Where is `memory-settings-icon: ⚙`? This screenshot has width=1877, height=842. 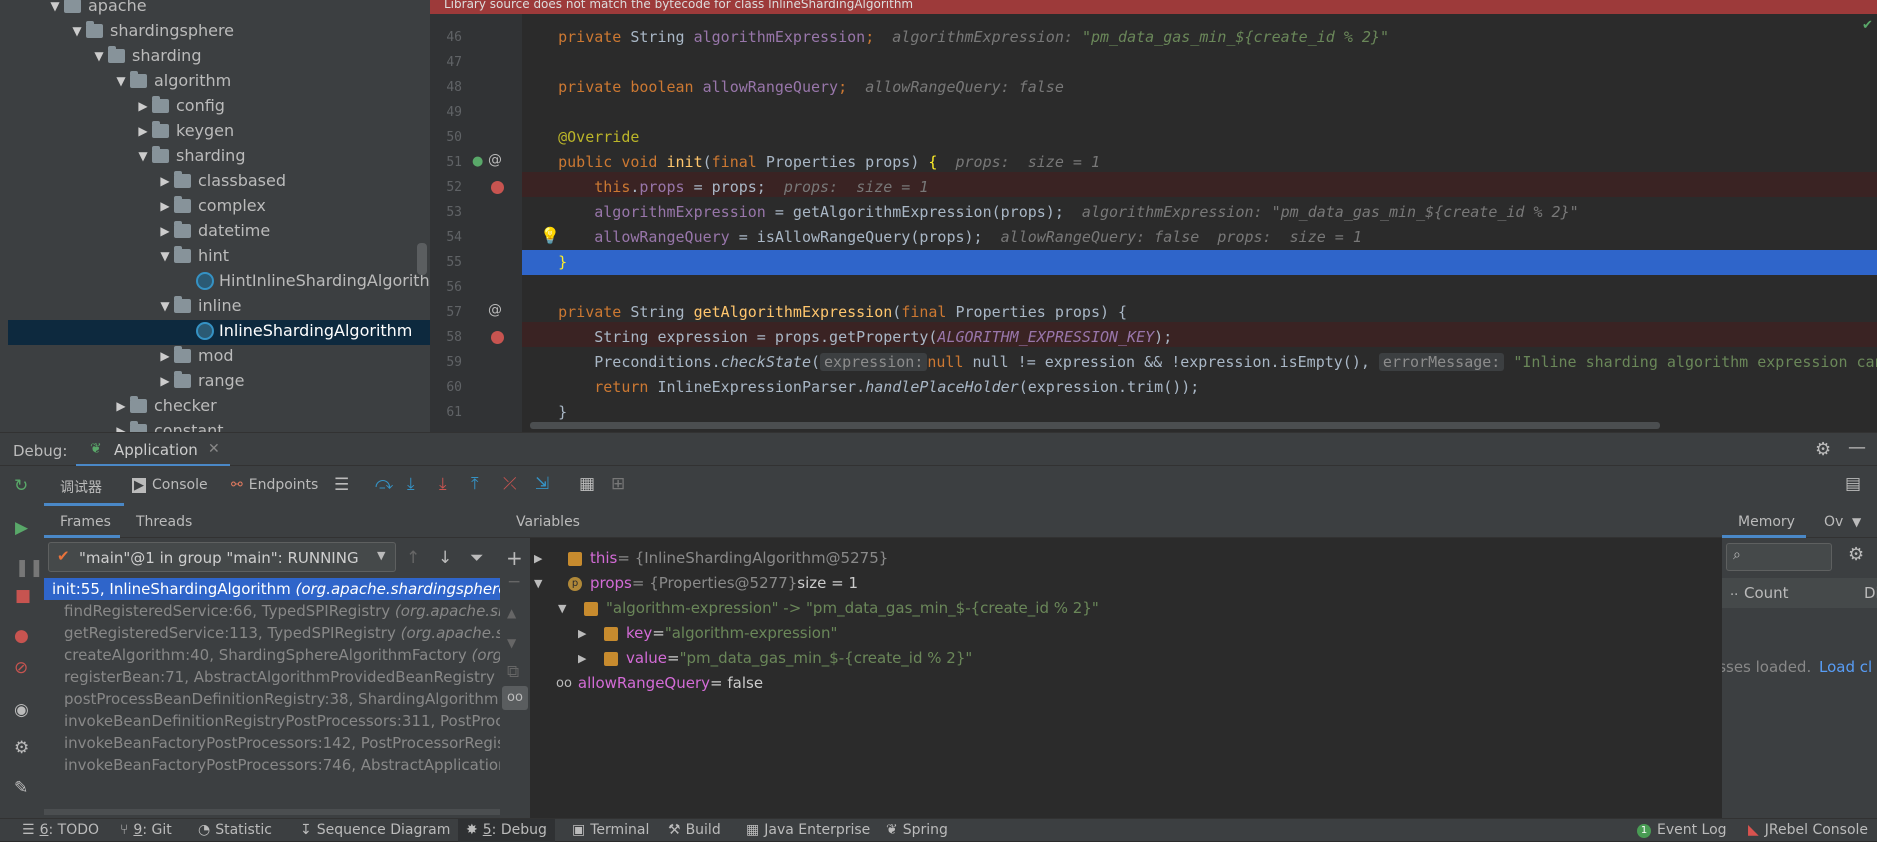
memory-settings-icon: ⚙ is located at coordinates (1856, 554).